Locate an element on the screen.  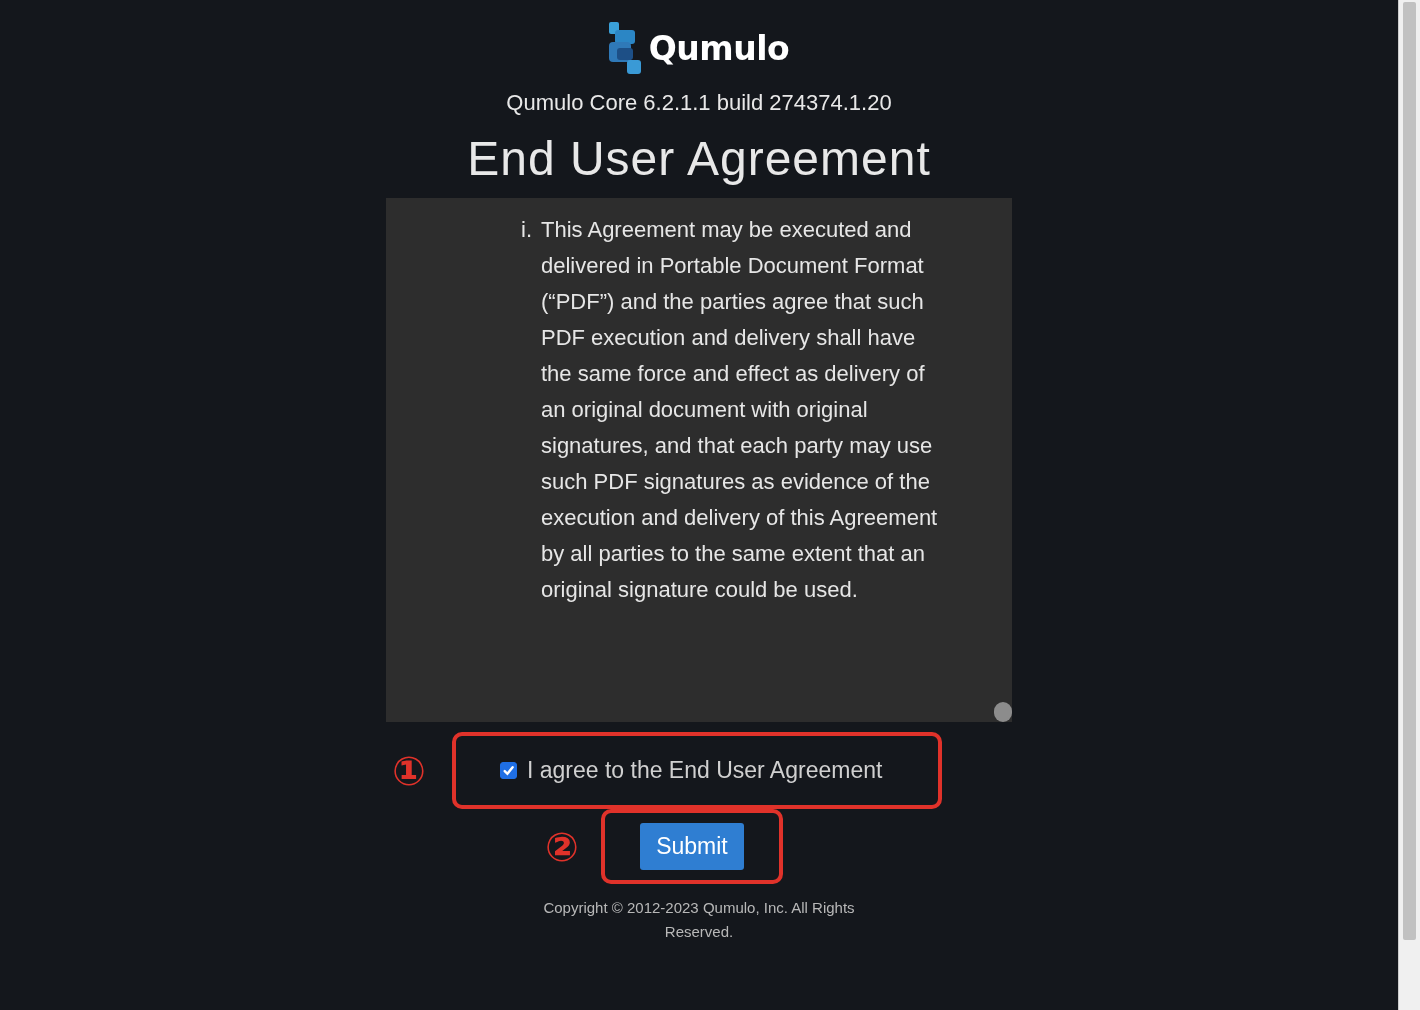
agree-checkbox is located at coordinates (508, 770).